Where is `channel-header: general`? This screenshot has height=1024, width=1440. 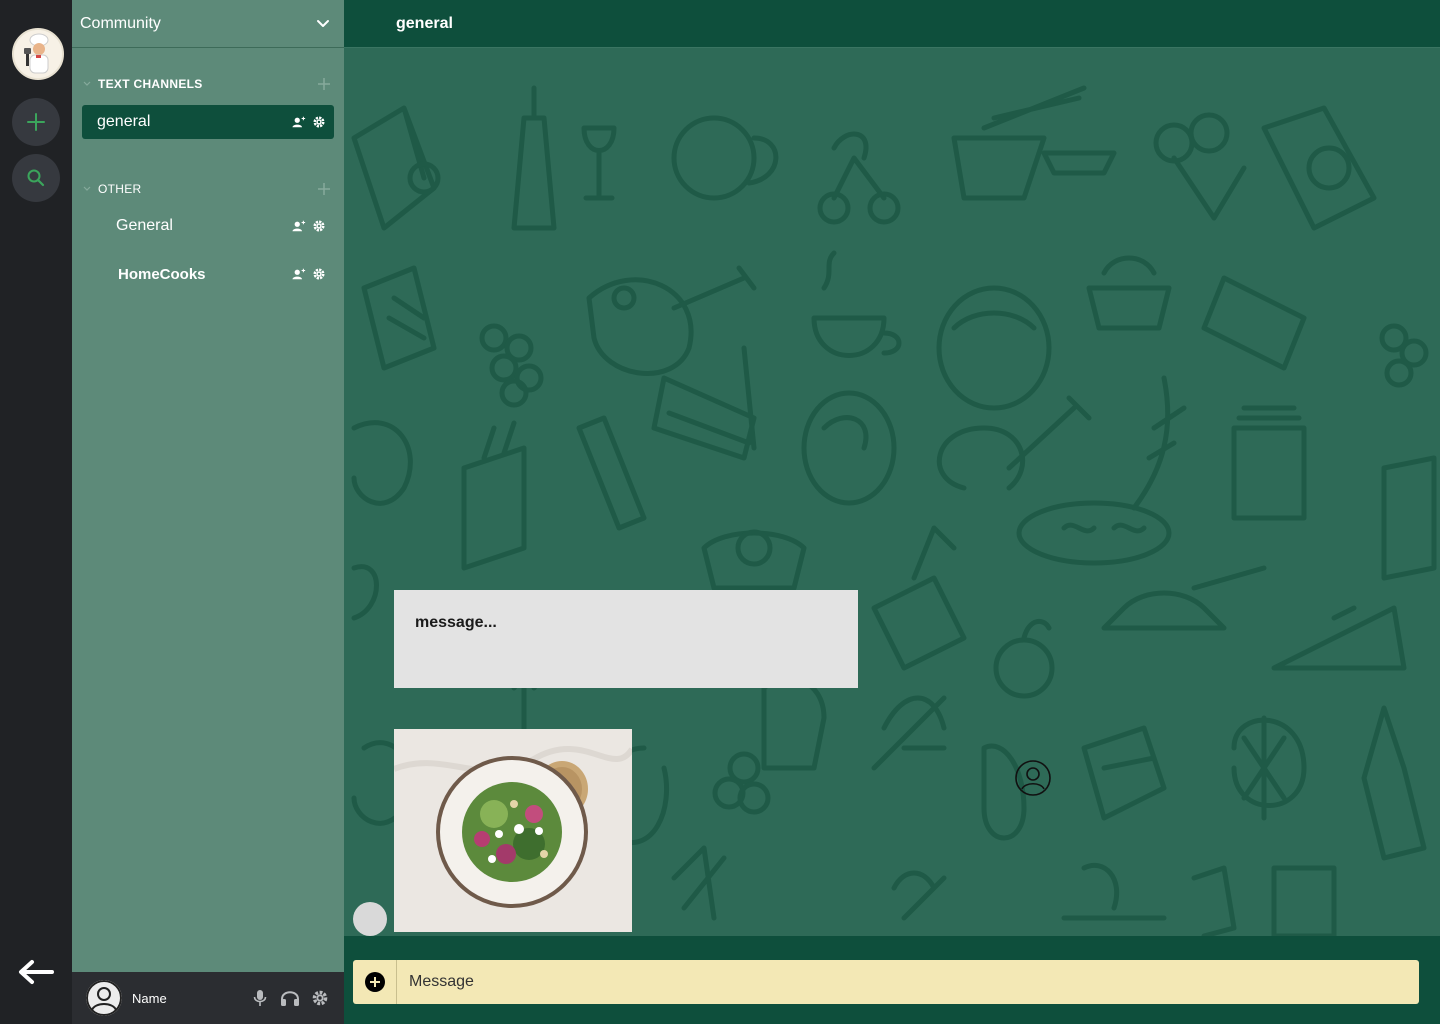
channel-header: general is located at coordinates (892, 24).